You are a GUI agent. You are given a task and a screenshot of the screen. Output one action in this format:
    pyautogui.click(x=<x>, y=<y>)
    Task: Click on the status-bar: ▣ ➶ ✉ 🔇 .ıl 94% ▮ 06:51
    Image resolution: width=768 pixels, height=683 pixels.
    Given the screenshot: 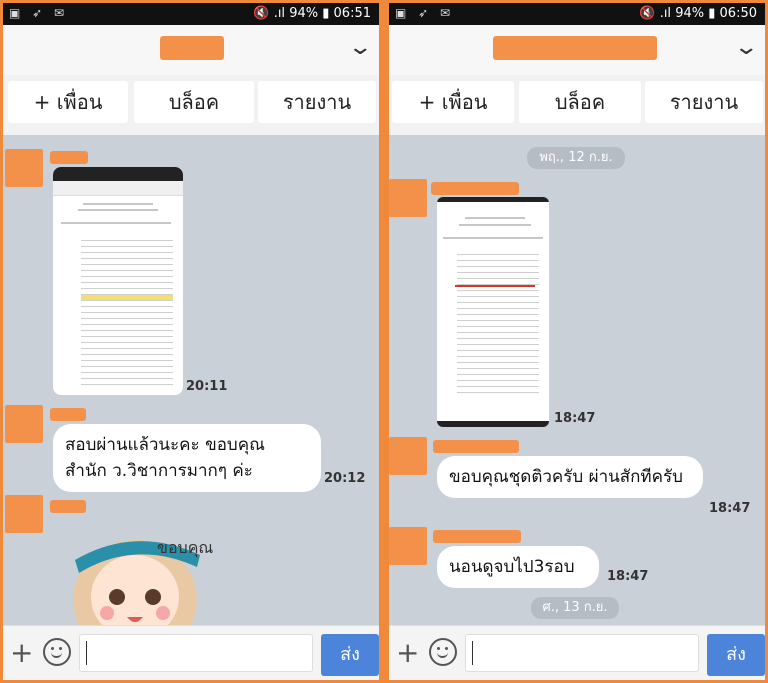 What is the action you would take?
    pyautogui.click(x=191, y=14)
    